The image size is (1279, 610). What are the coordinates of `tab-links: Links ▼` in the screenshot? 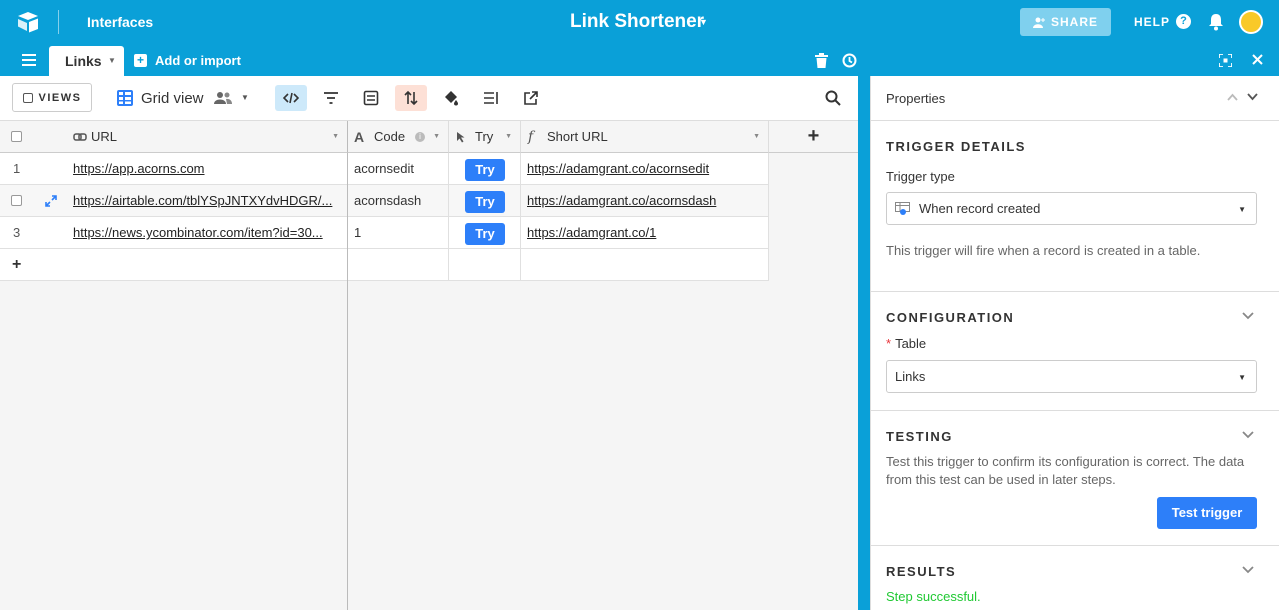 It's located at (86, 61).